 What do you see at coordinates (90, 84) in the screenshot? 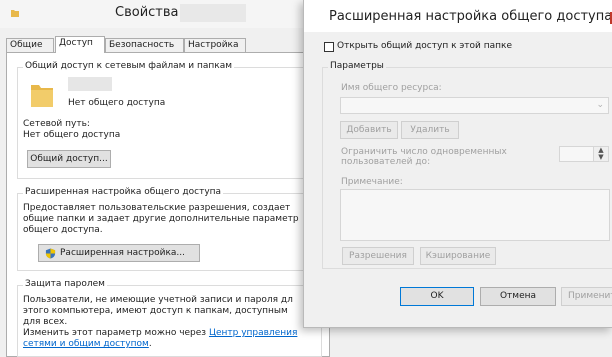
I see `redacted-name` at bounding box center [90, 84].